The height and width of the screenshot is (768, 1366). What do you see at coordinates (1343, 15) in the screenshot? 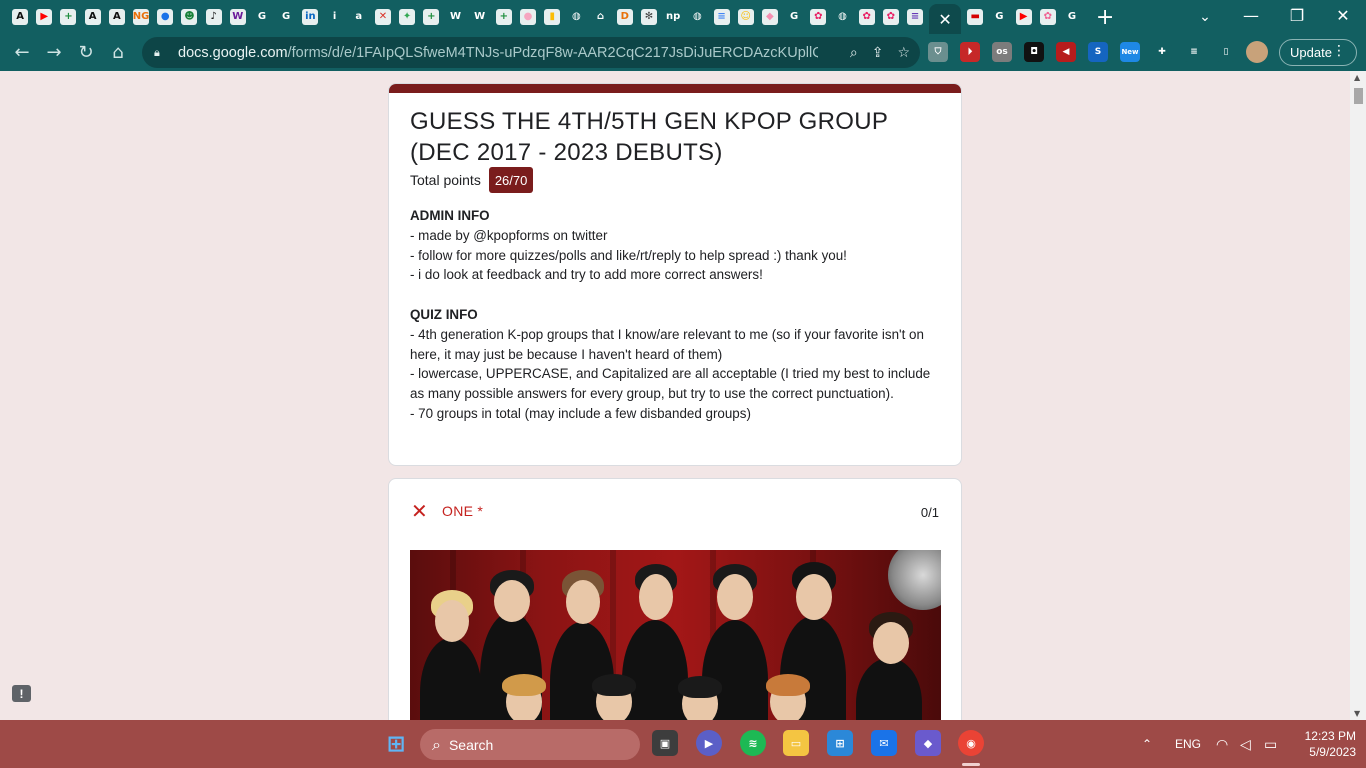
I see `close-window-icon: ✕` at bounding box center [1343, 15].